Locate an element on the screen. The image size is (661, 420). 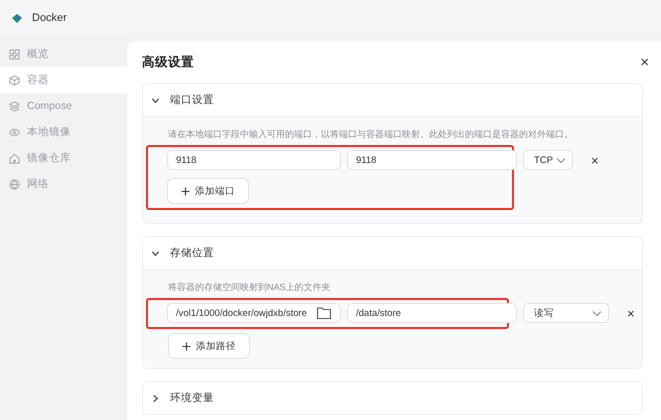
section-description: 请在本地端口字段中输入可用的端口，以将端口与容器端口映射。此处列出的端口是容器的对外端口。 is located at coordinates (371, 134).